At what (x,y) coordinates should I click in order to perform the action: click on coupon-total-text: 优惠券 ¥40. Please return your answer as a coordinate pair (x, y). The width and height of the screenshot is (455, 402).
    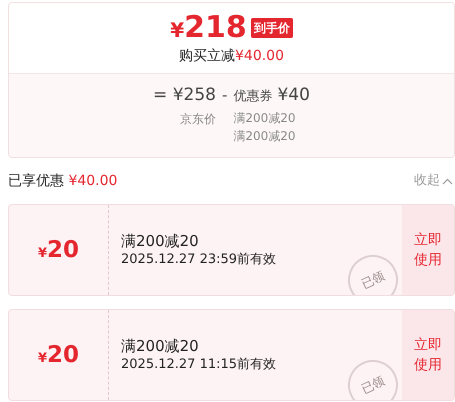
    Looking at the image, I should click on (271, 95).